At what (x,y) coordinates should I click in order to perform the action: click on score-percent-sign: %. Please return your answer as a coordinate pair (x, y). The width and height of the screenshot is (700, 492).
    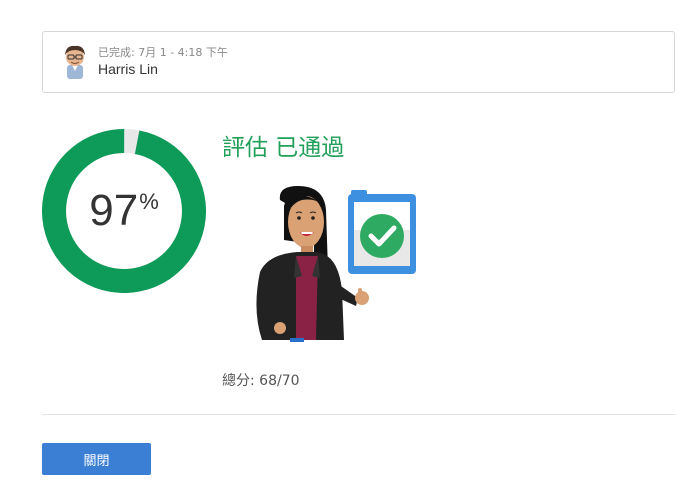
    Looking at the image, I should click on (149, 201).